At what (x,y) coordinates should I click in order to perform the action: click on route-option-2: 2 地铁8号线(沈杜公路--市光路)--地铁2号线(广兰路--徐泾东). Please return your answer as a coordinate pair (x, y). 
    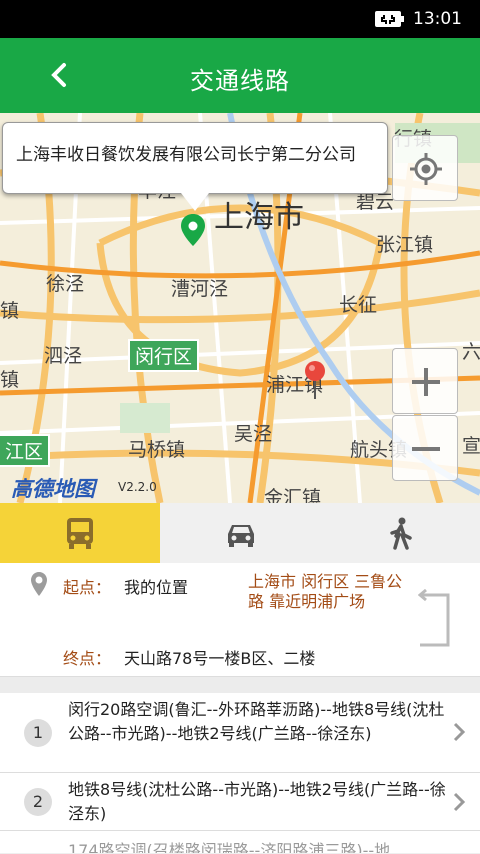
    Looking at the image, I should click on (240, 802).